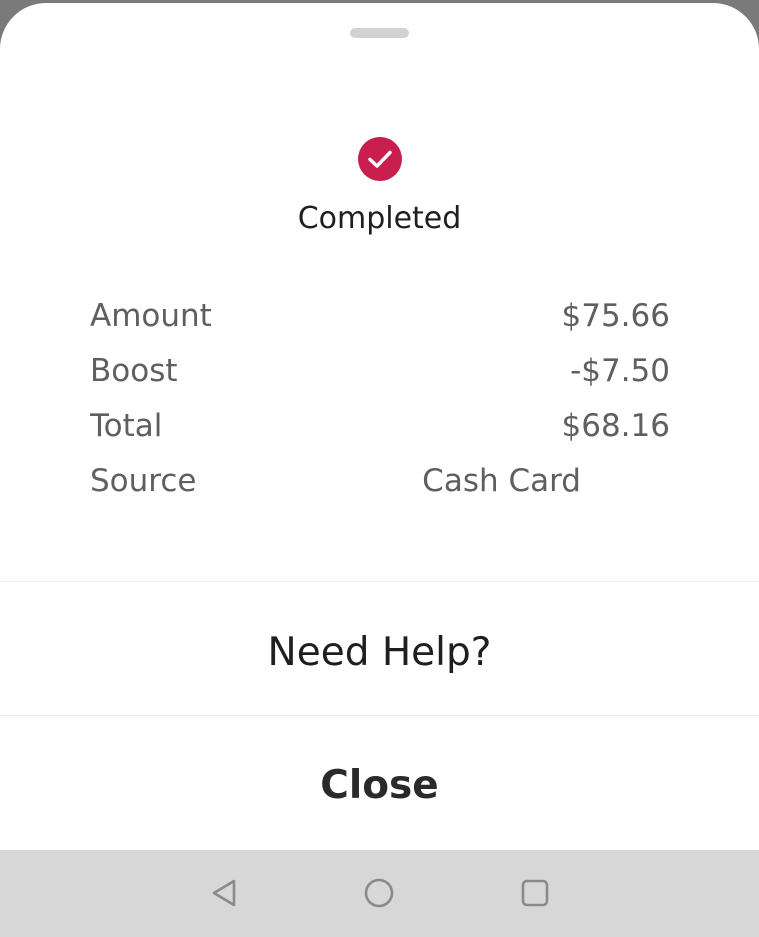 This screenshot has height=937, width=759. What do you see at coordinates (134, 371) in the screenshot?
I see `detail-label: Boost` at bounding box center [134, 371].